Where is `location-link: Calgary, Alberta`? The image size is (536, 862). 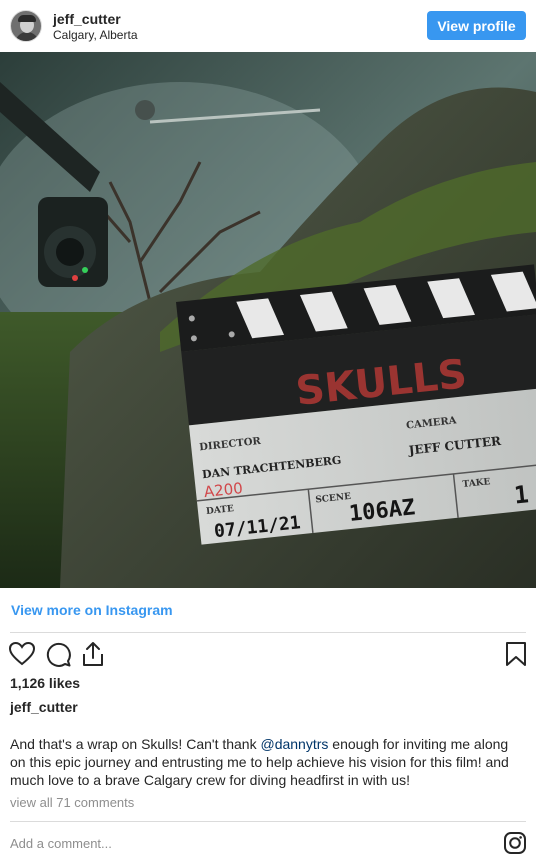 location-link: Calgary, Alberta is located at coordinates (95, 35).